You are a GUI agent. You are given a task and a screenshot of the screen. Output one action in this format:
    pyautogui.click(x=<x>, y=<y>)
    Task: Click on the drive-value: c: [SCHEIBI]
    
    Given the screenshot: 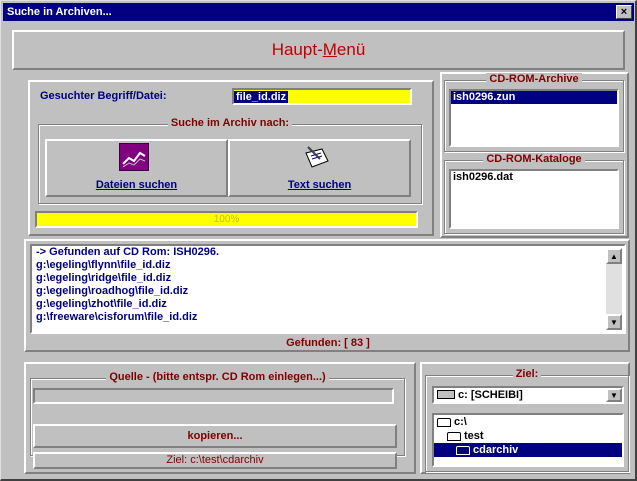 What is the action you would take?
    pyautogui.click(x=490, y=395)
    